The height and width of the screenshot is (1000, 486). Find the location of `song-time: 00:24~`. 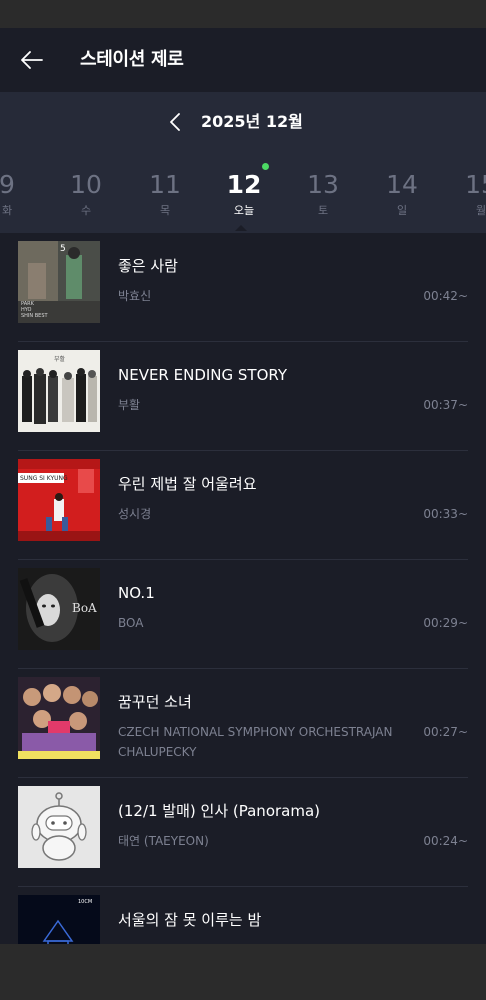

song-time: 00:24~ is located at coordinates (445, 841).